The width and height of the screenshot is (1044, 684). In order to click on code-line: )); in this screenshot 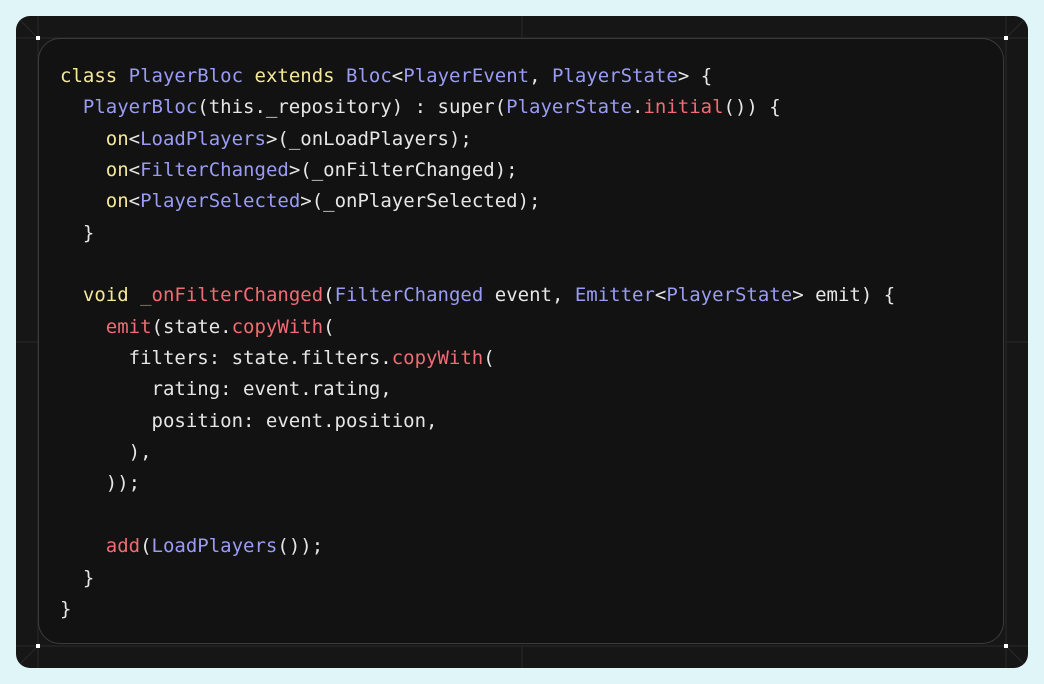, I will do `click(477, 483)`.